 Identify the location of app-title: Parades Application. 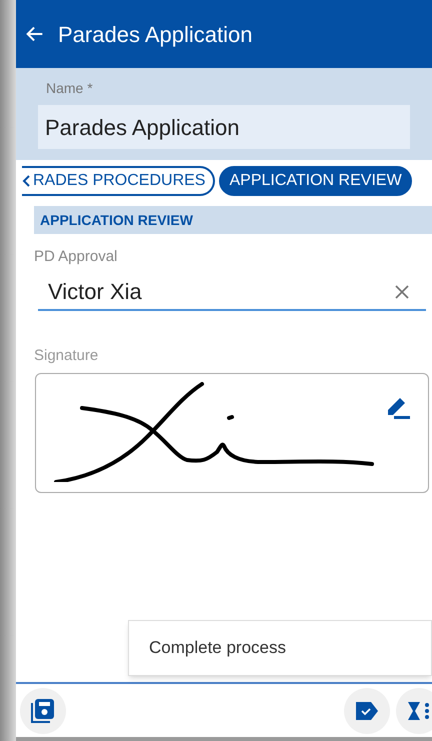
(155, 34).